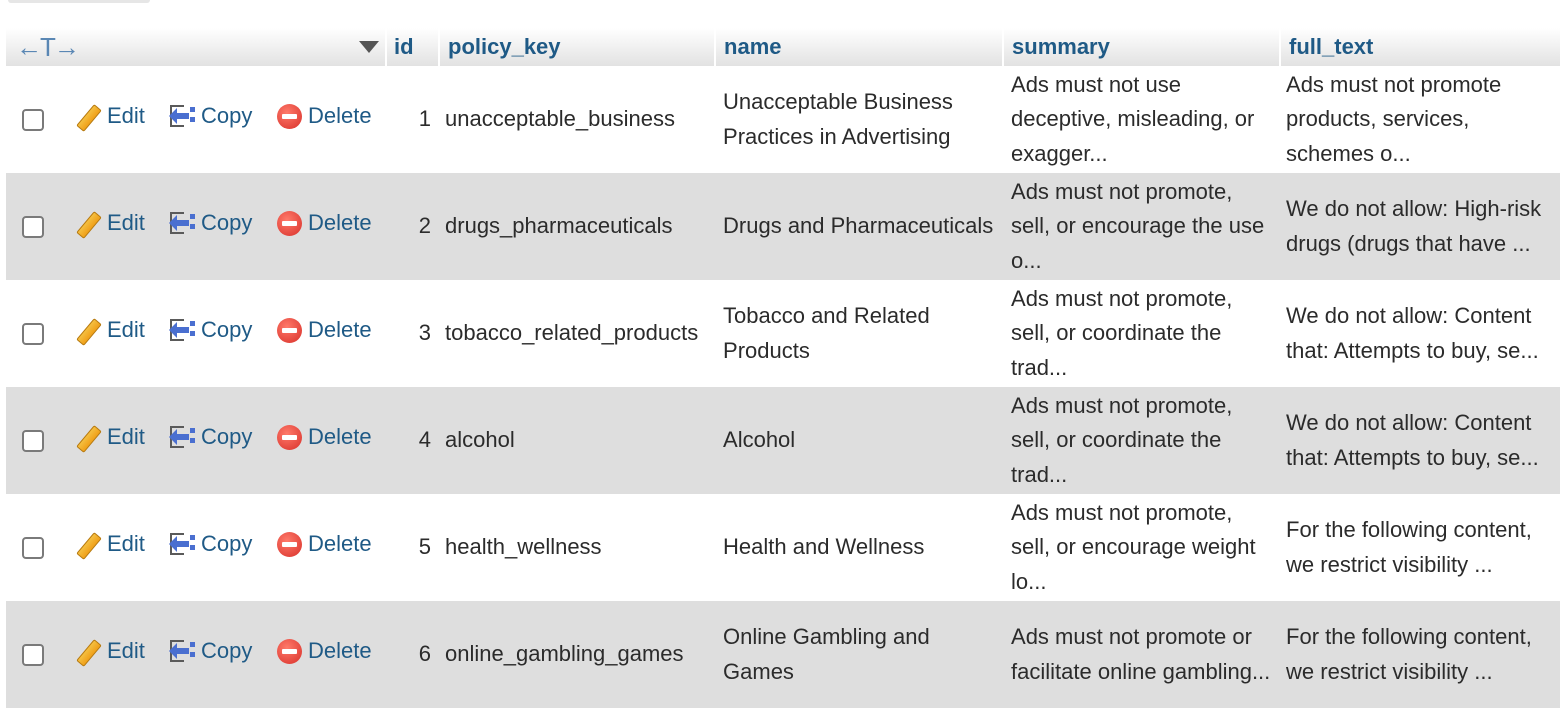 The width and height of the screenshot is (1560, 708). Describe the element at coordinates (425, 226) in the screenshot. I see `cell-id: 2` at that location.